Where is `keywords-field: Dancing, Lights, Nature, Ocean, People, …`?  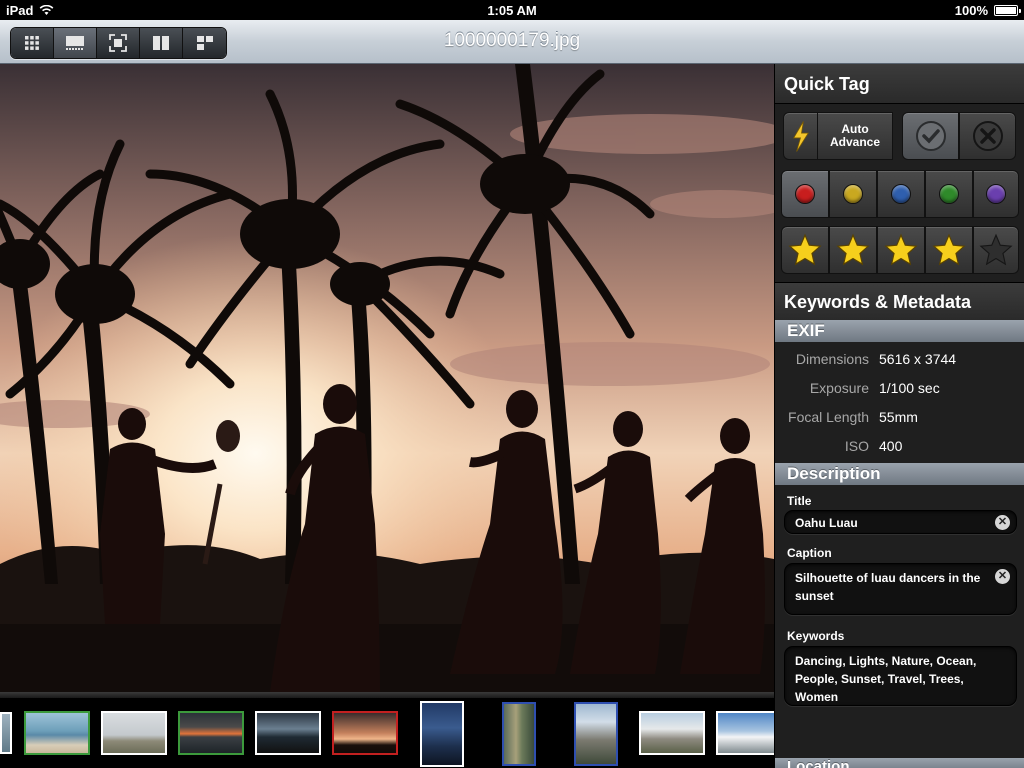
keywords-field: Dancing, Lights, Nature, Ocean, People, … is located at coordinates (900, 676).